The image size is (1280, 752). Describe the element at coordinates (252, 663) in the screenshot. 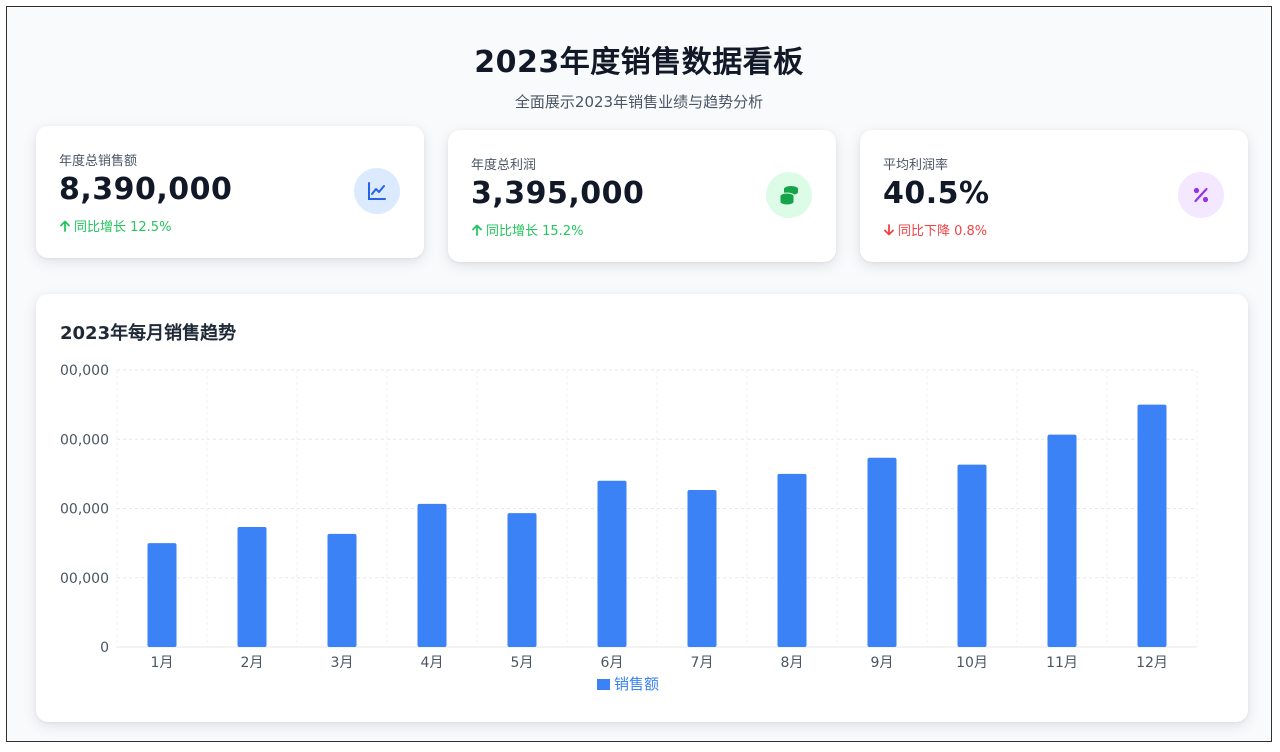

I see `x-tick-label: 2月` at that location.